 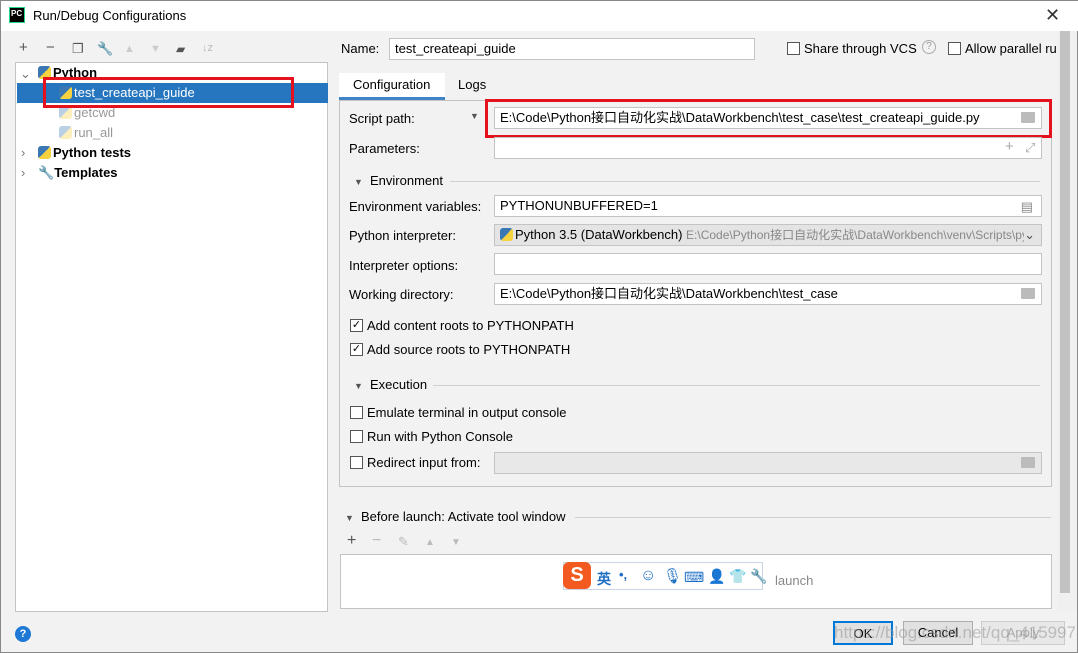 What do you see at coordinates (572, 49) in the screenshot?
I see `name-input: test_createapi_guide` at bounding box center [572, 49].